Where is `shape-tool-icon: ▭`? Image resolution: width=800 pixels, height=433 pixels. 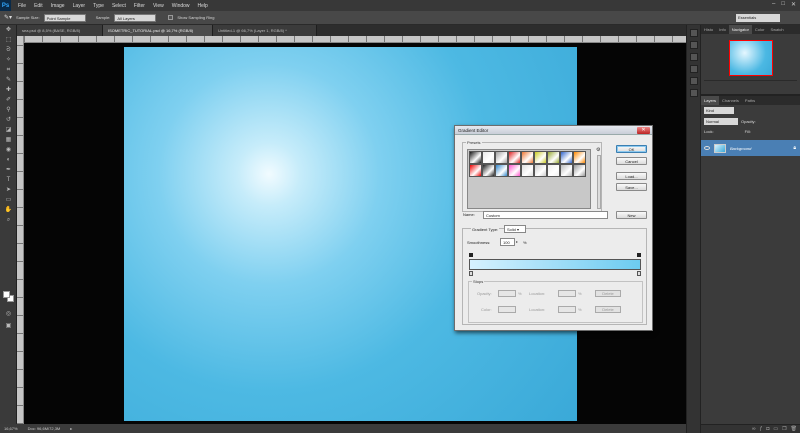
shape-tool-icon: ▭ is located at coordinates (8, 200).